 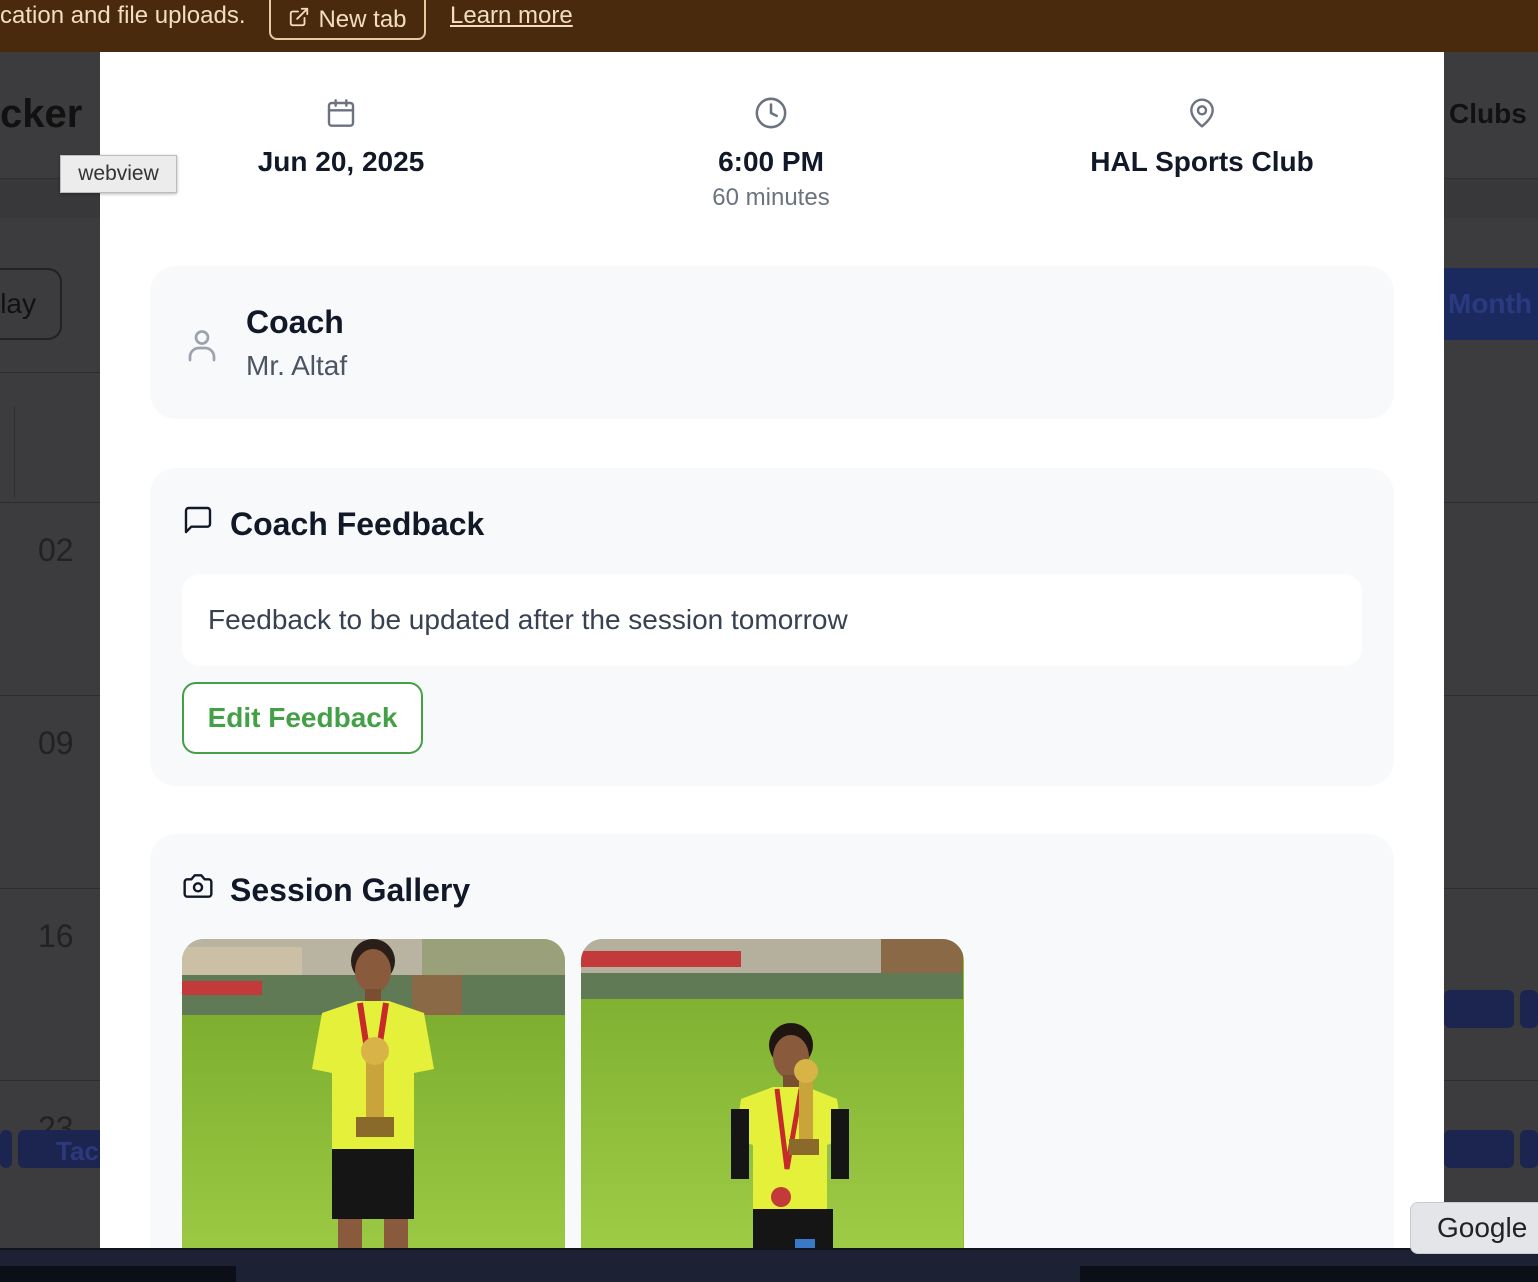 I want to click on message-square-icon, so click(x=198, y=524).